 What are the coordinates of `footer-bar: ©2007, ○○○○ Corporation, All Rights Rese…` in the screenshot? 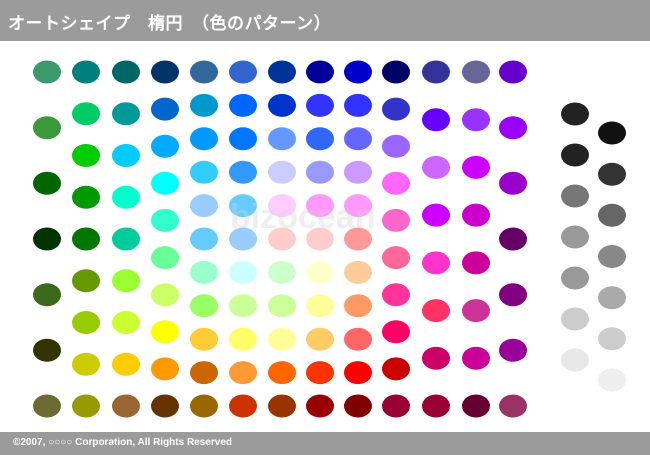 It's located at (325, 443).